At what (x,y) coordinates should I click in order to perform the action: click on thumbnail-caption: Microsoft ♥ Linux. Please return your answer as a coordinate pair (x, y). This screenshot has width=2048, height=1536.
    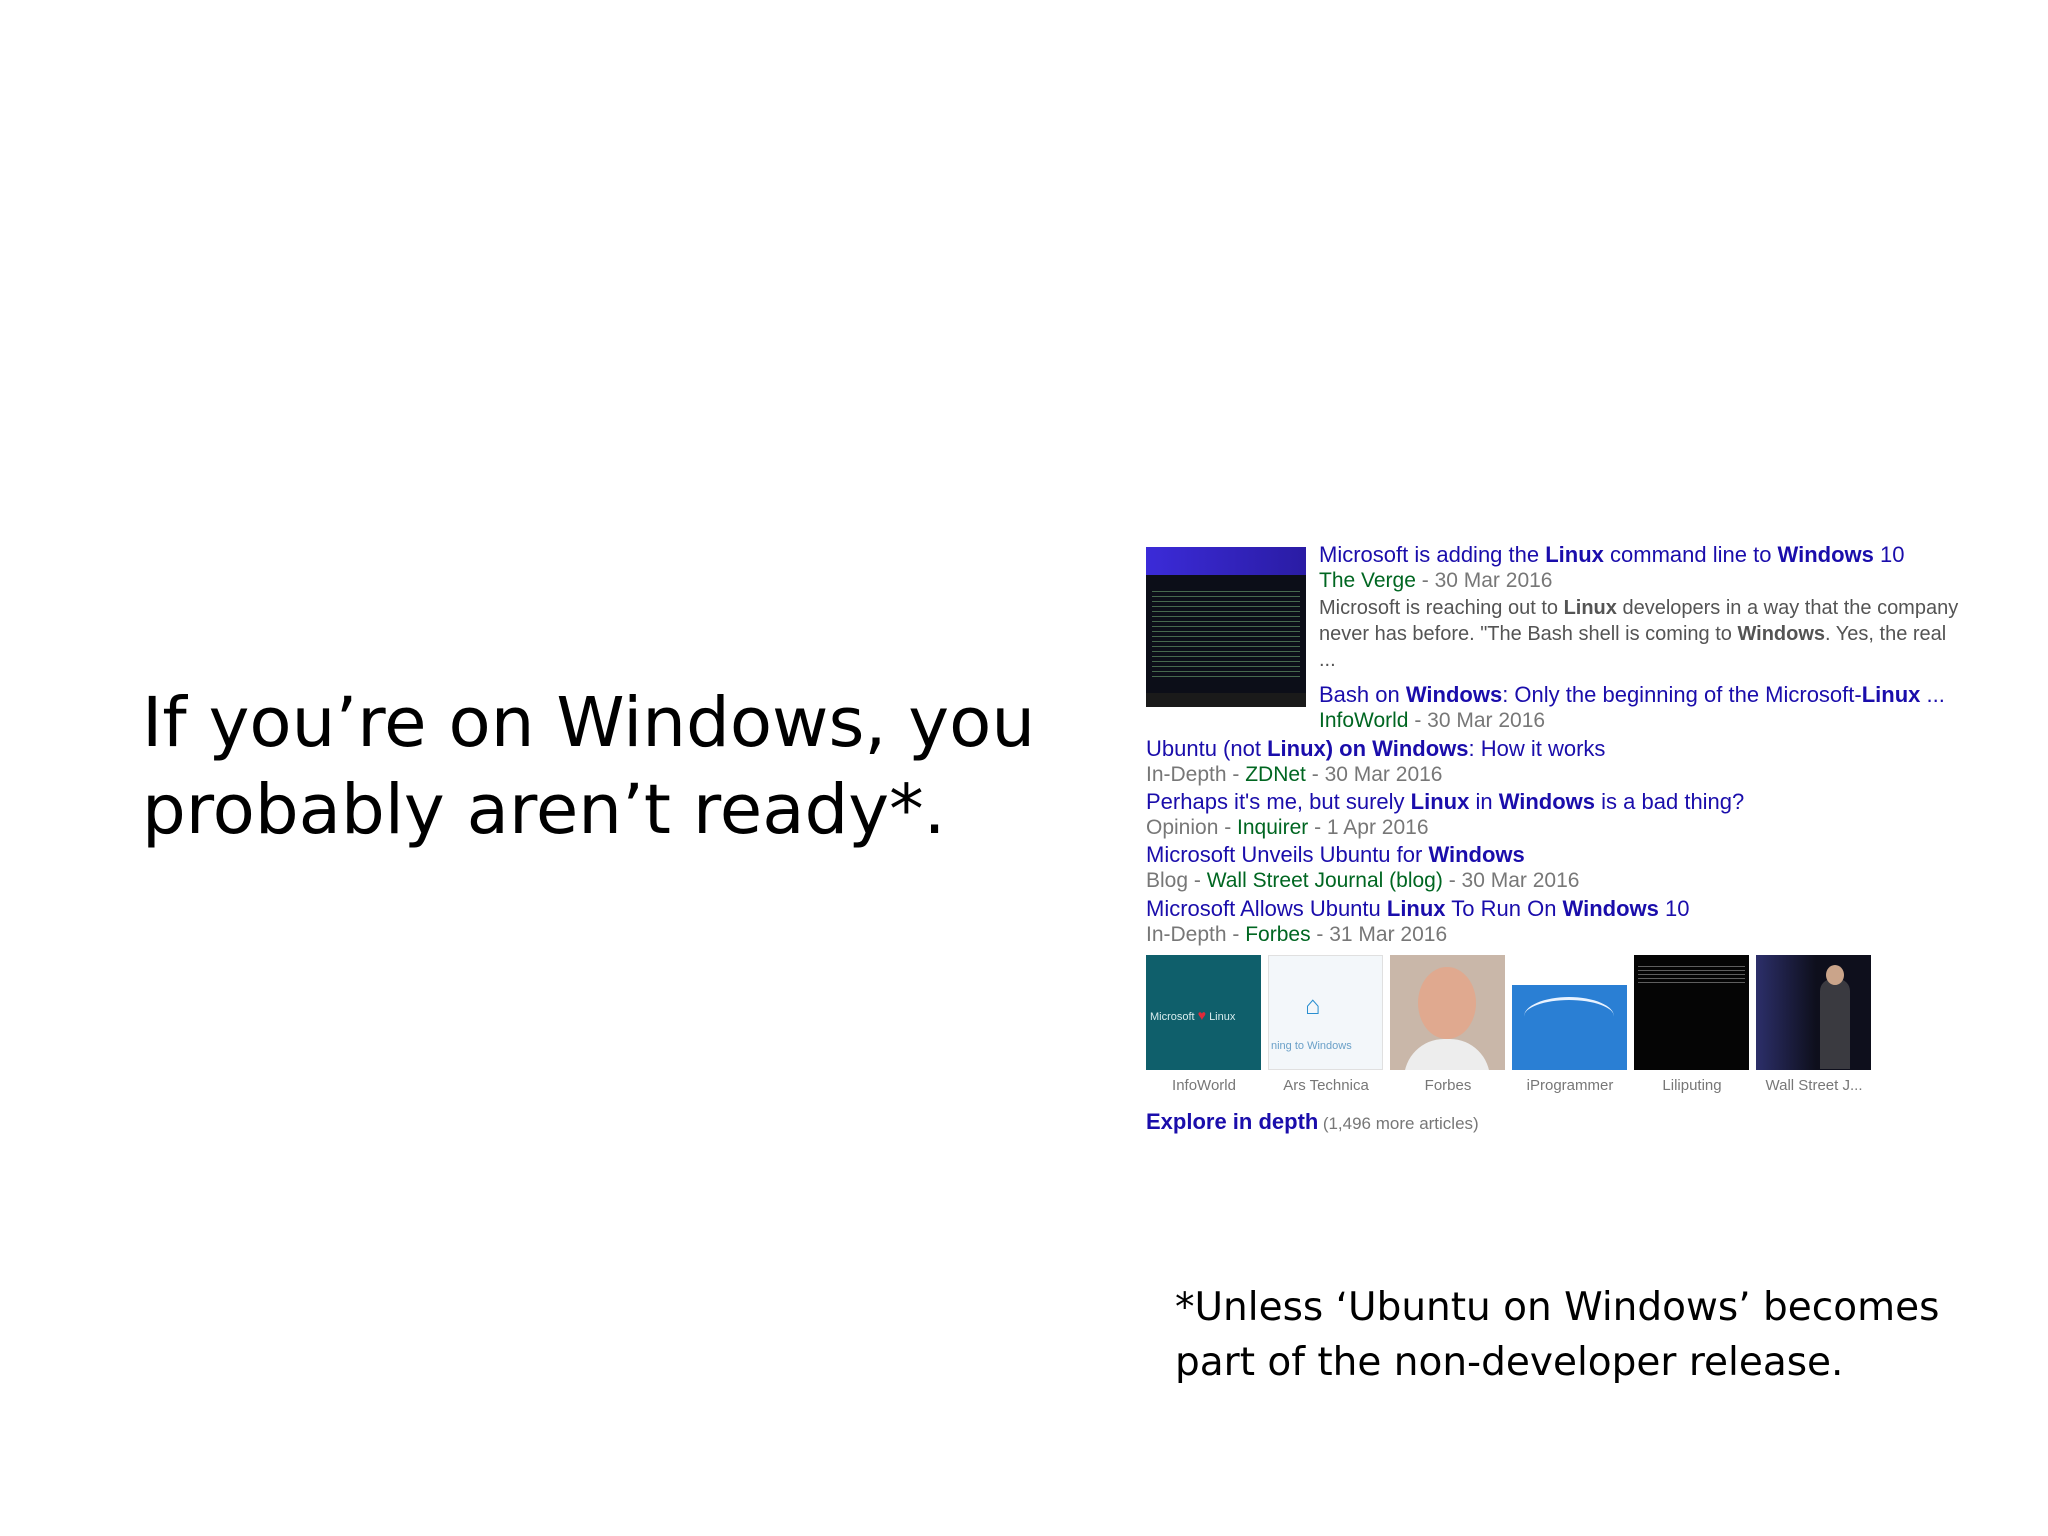
    Looking at the image, I should click on (1193, 1015).